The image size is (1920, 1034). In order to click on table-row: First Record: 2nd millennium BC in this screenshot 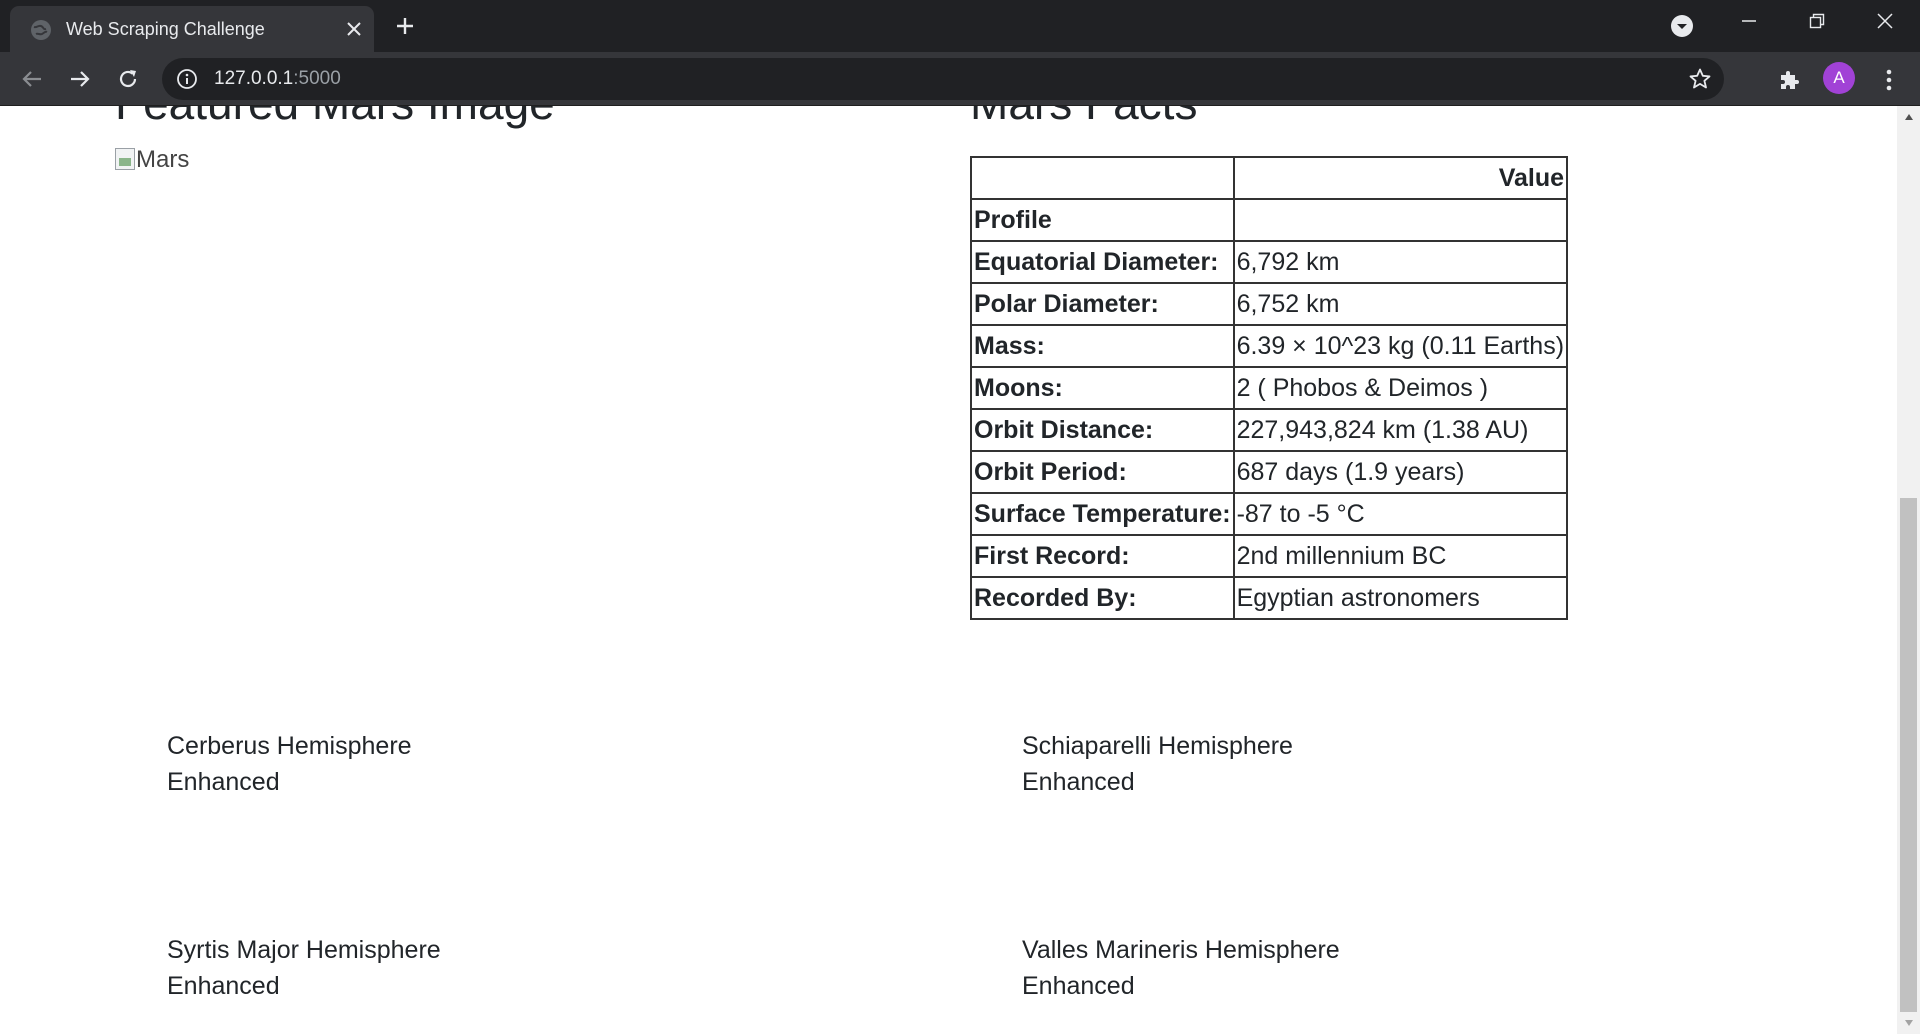, I will do `click(1269, 556)`.